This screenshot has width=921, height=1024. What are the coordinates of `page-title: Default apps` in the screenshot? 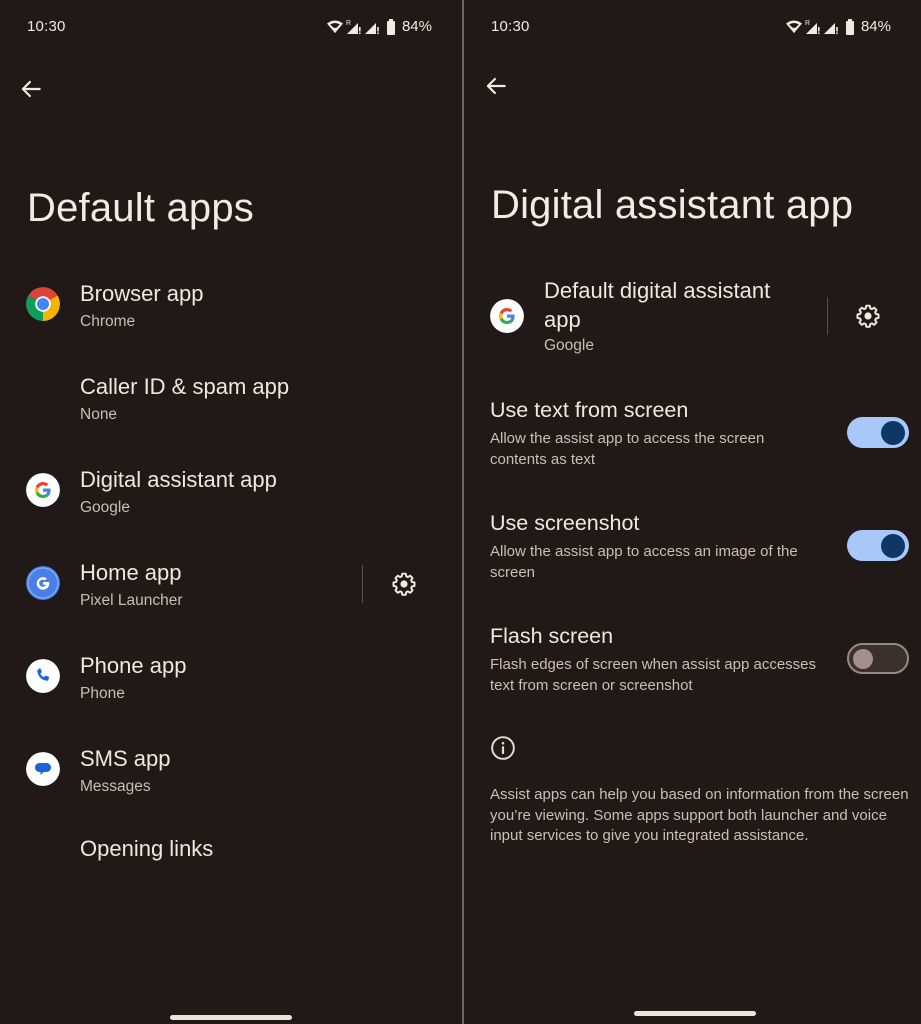 It's located at (140, 208).